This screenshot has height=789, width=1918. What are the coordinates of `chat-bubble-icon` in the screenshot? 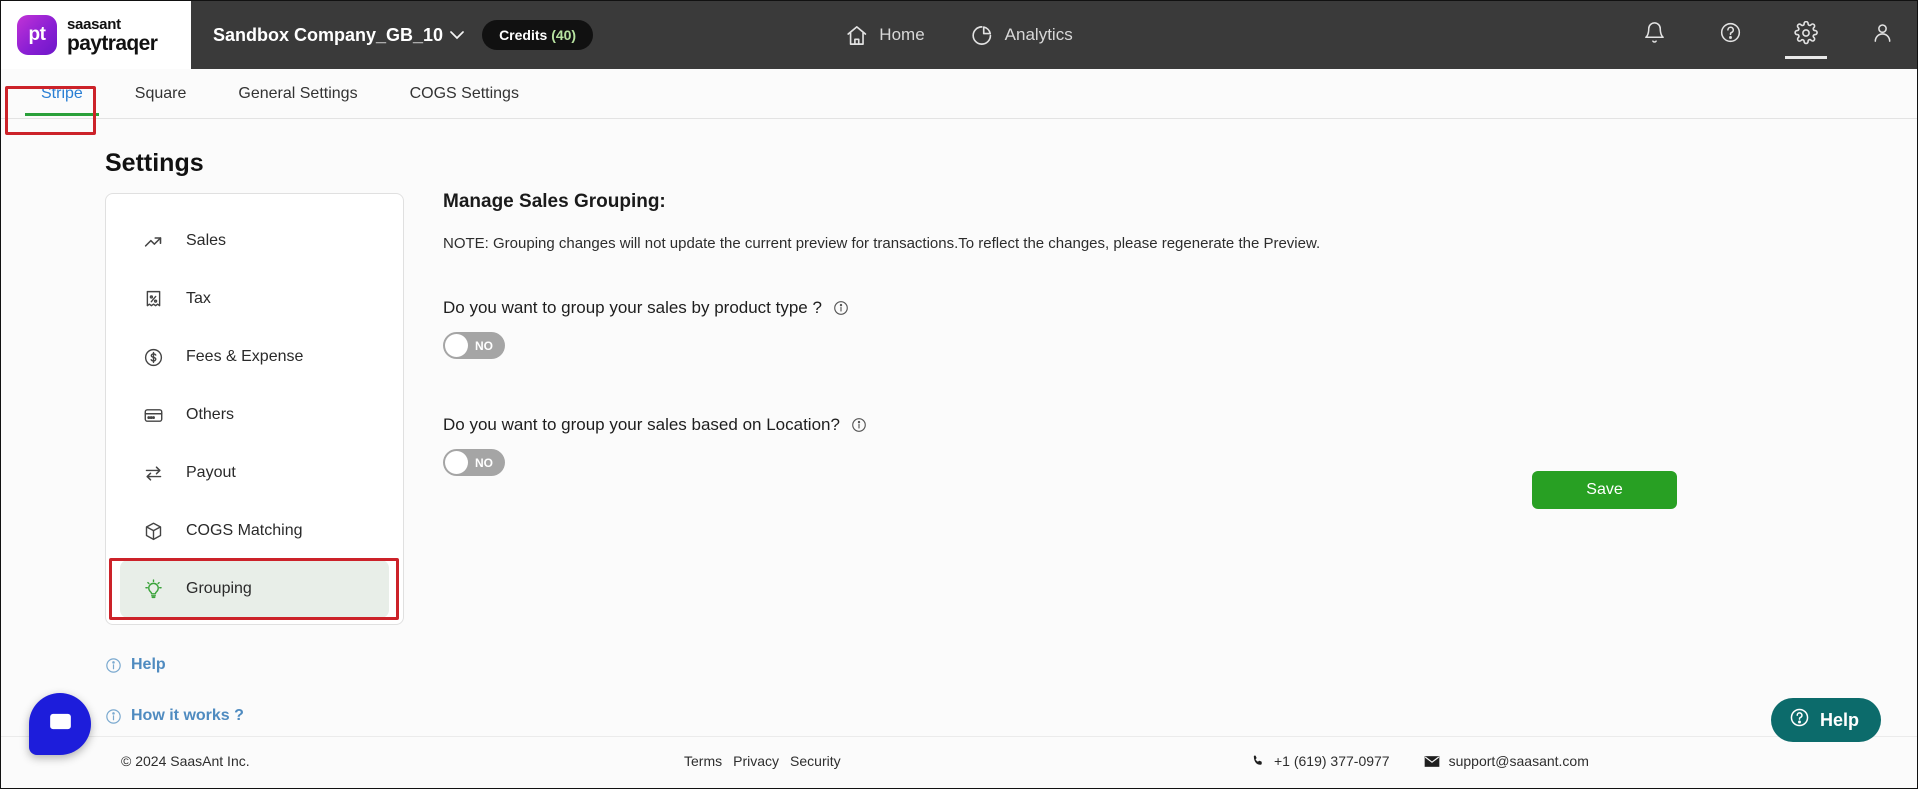 It's located at (60, 724).